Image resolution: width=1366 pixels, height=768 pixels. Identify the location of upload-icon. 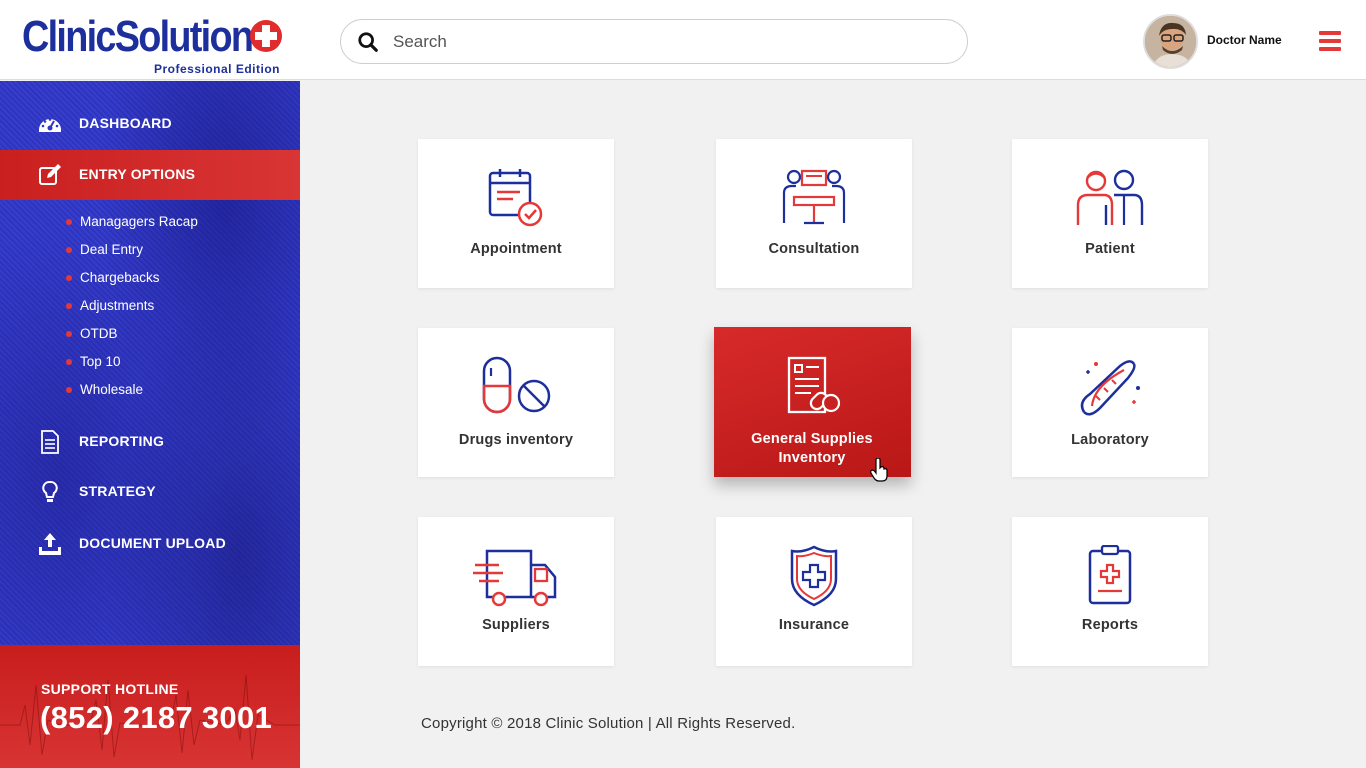
(50, 544).